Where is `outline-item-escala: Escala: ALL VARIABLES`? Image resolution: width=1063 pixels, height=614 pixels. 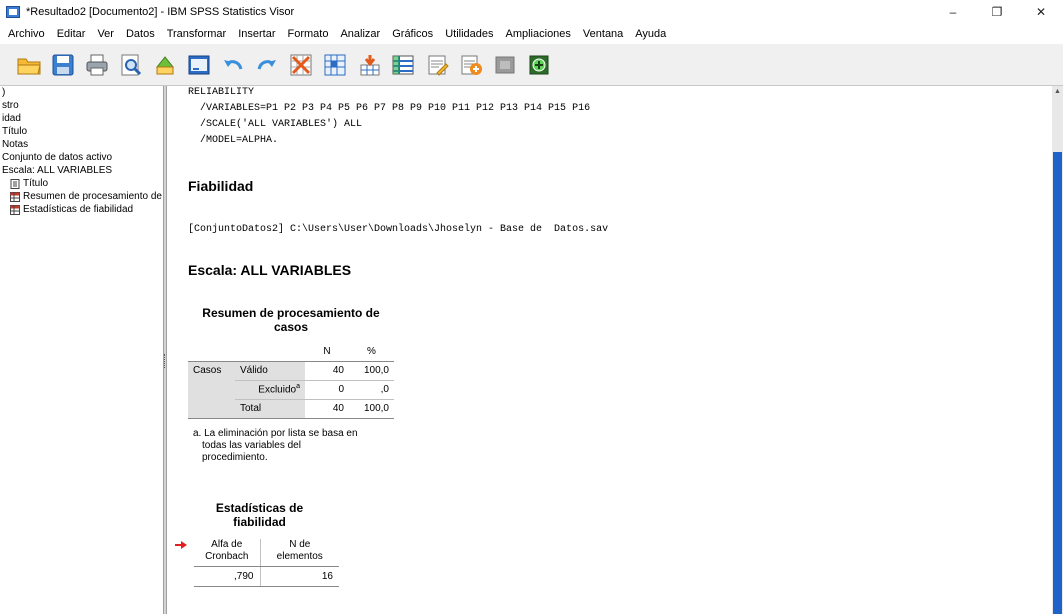 outline-item-escala: Escala: ALL VARIABLES is located at coordinates (81, 170).